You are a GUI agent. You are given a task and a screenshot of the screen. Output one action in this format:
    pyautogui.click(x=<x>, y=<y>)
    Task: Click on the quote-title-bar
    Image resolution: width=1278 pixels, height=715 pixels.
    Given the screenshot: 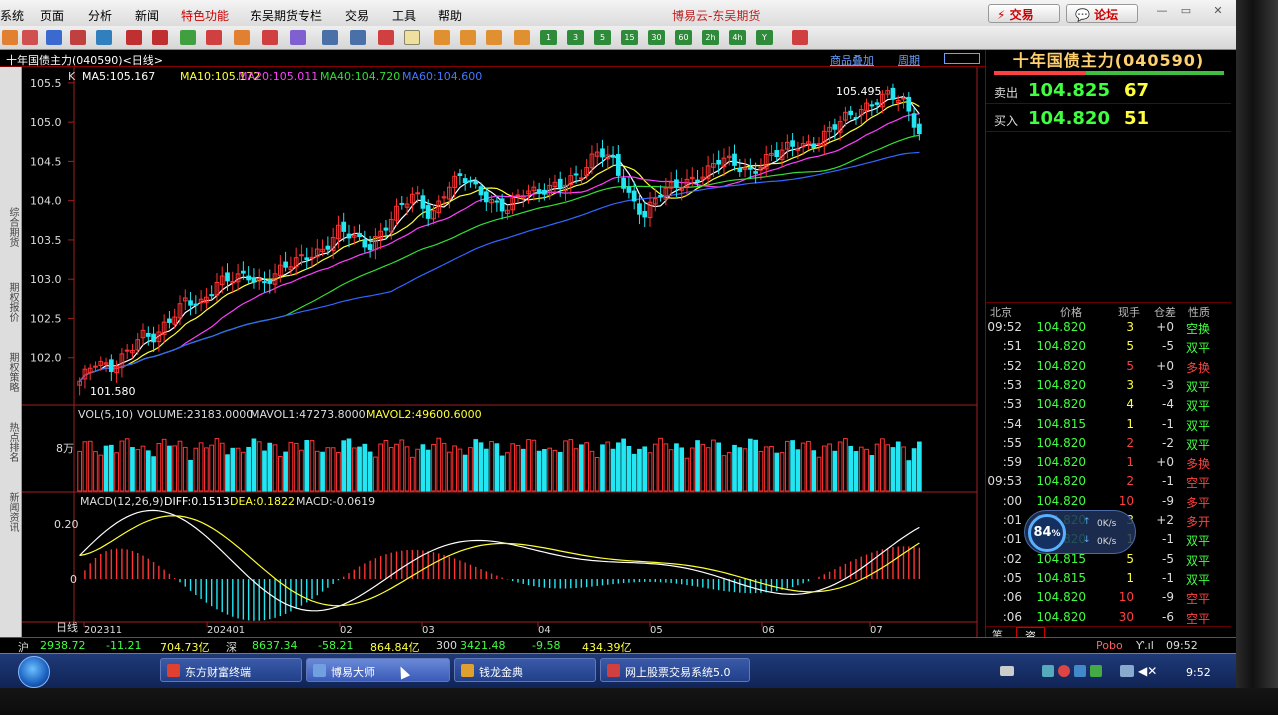 What is the action you would take?
    pyautogui.click(x=1109, y=73)
    